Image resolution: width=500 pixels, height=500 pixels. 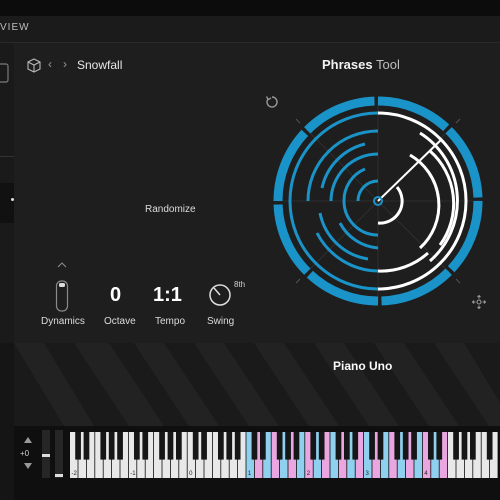 What do you see at coordinates (50, 64) in the screenshot?
I see `prev-preset-icon: ‹` at bounding box center [50, 64].